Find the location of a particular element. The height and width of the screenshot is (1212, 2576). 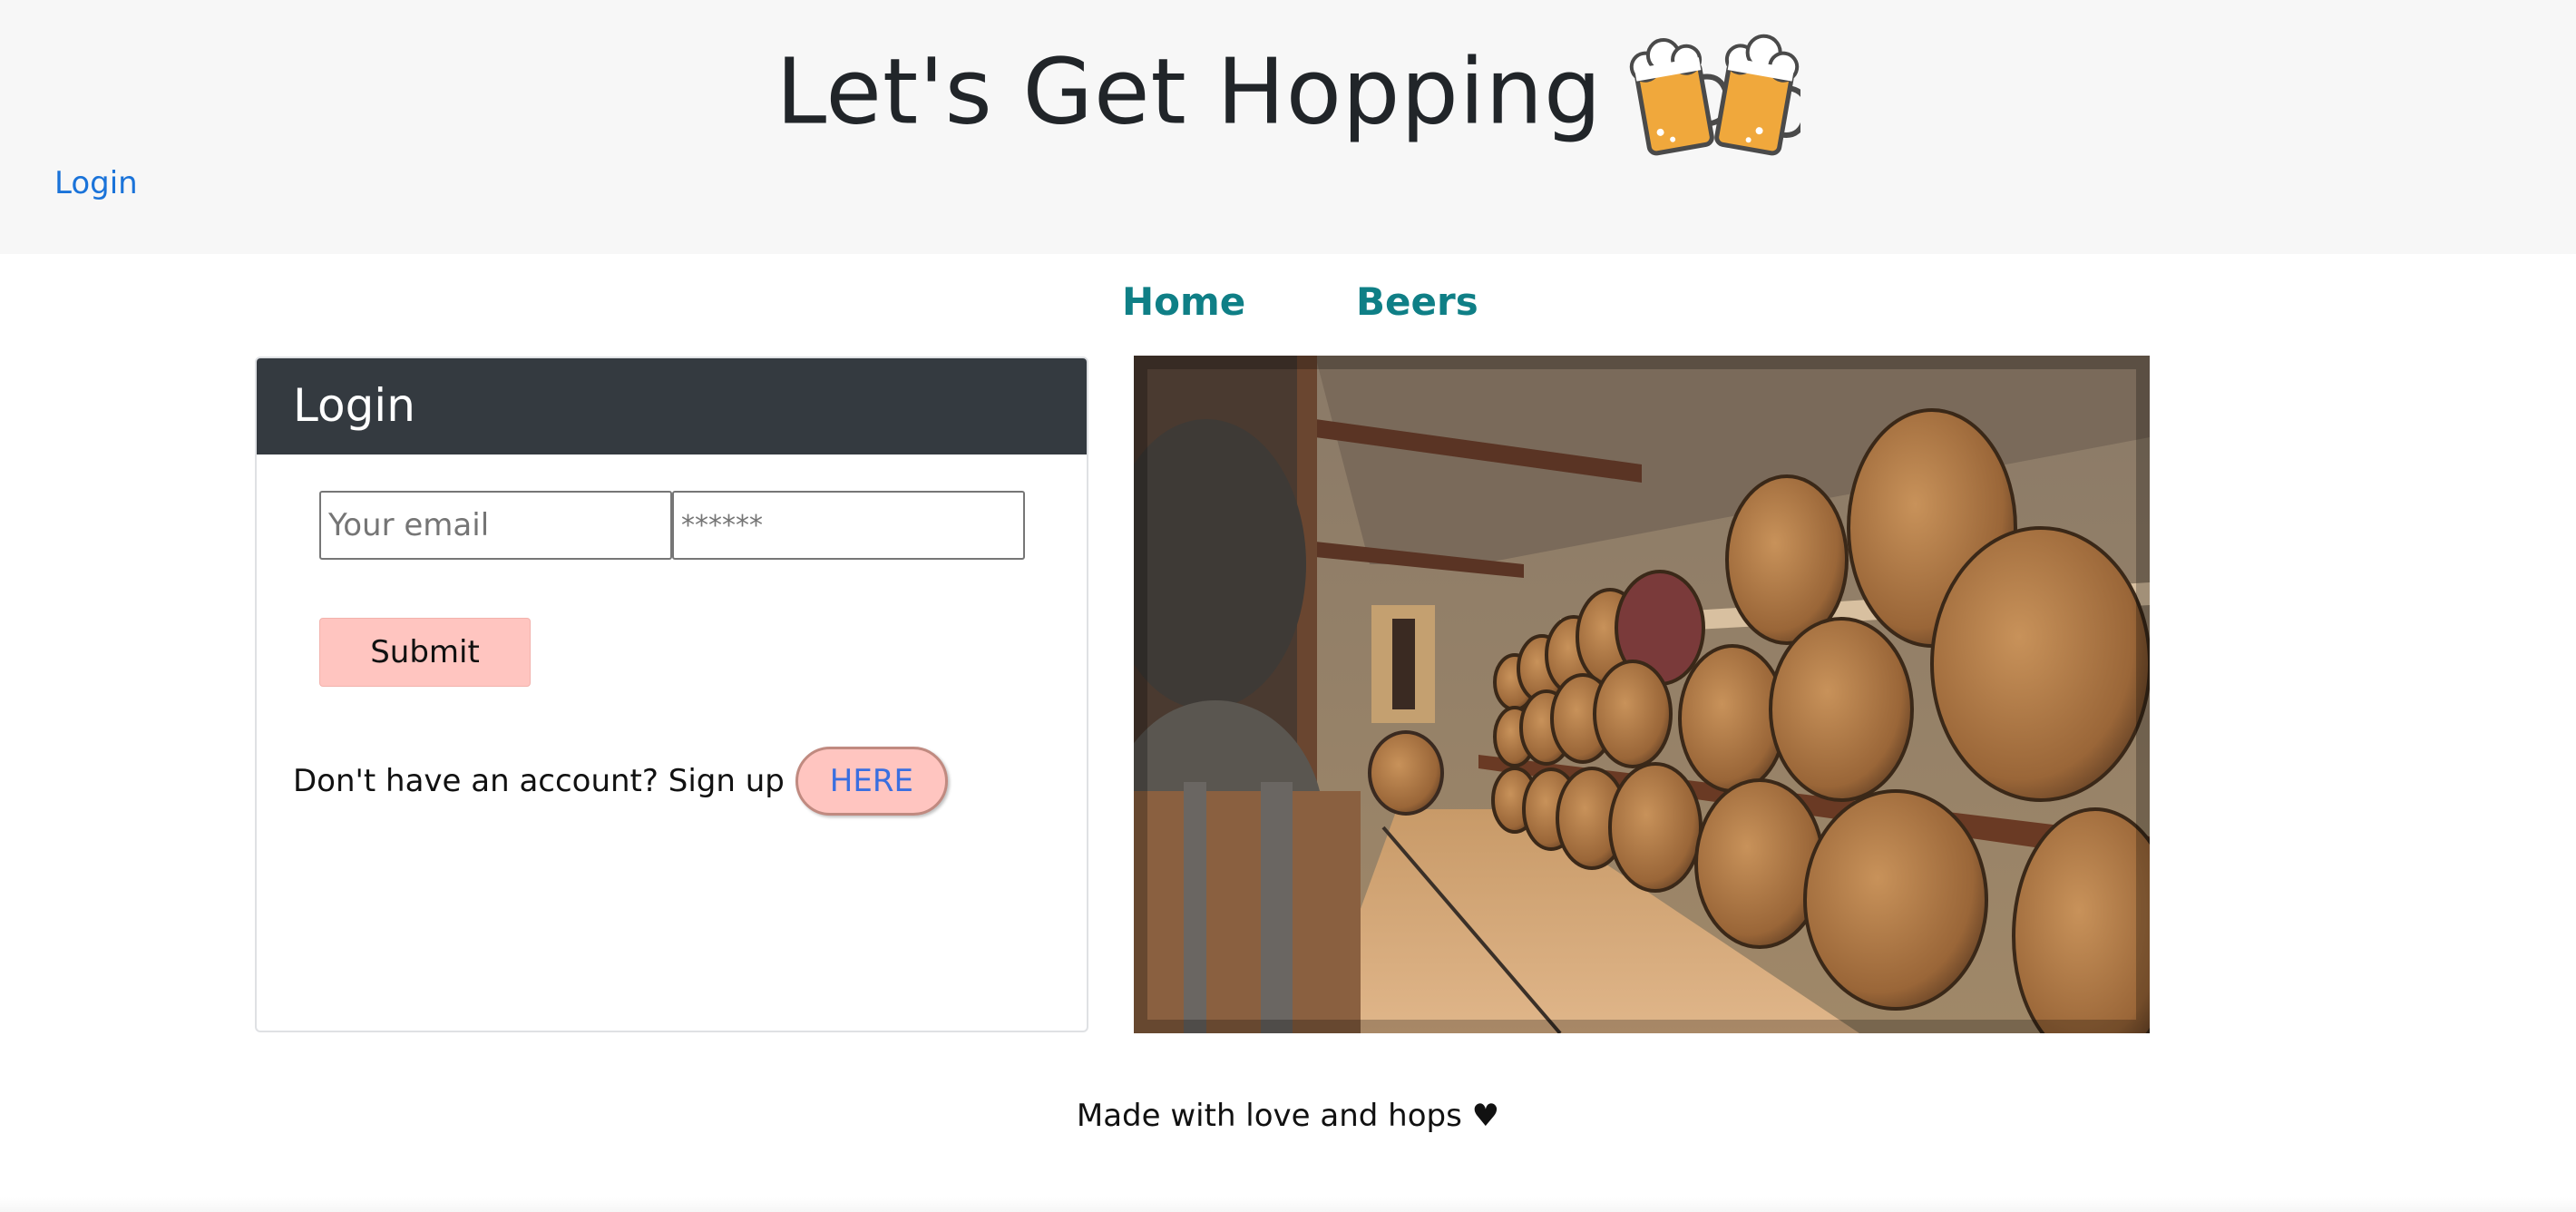

main-nav: Home Beers is located at coordinates (1288, 304).